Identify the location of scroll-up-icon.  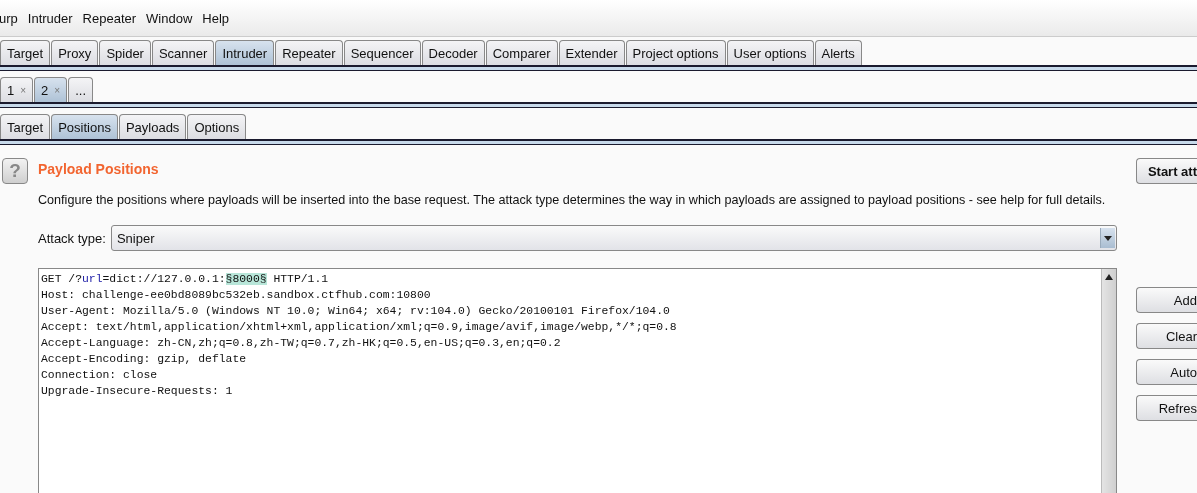
(1109, 277).